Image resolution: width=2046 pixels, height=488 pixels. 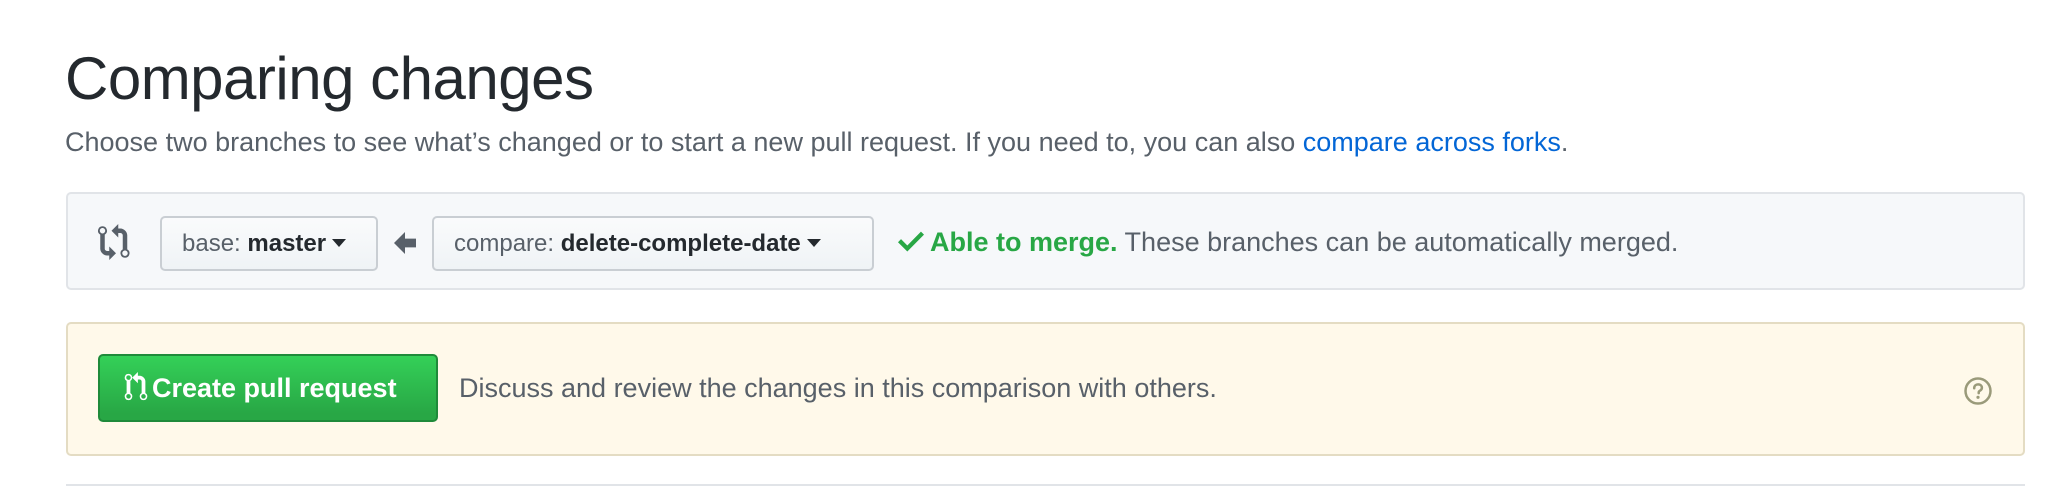 I want to click on merge-status-label: Able to merge., so click(x=1024, y=242).